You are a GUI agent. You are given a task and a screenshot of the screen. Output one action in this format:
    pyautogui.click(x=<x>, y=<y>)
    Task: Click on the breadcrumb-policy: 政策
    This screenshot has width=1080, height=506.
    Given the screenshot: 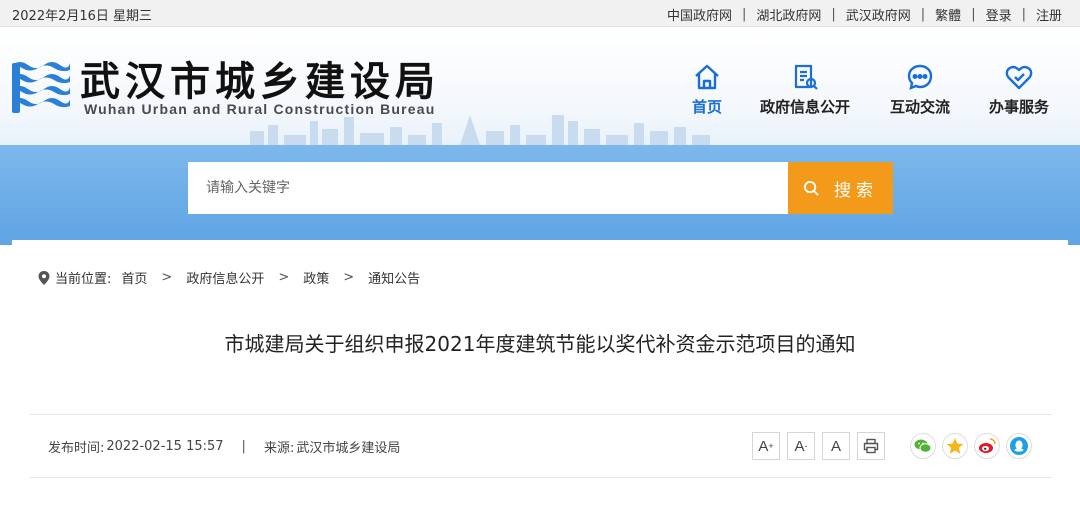 What is the action you would take?
    pyautogui.click(x=316, y=277)
    